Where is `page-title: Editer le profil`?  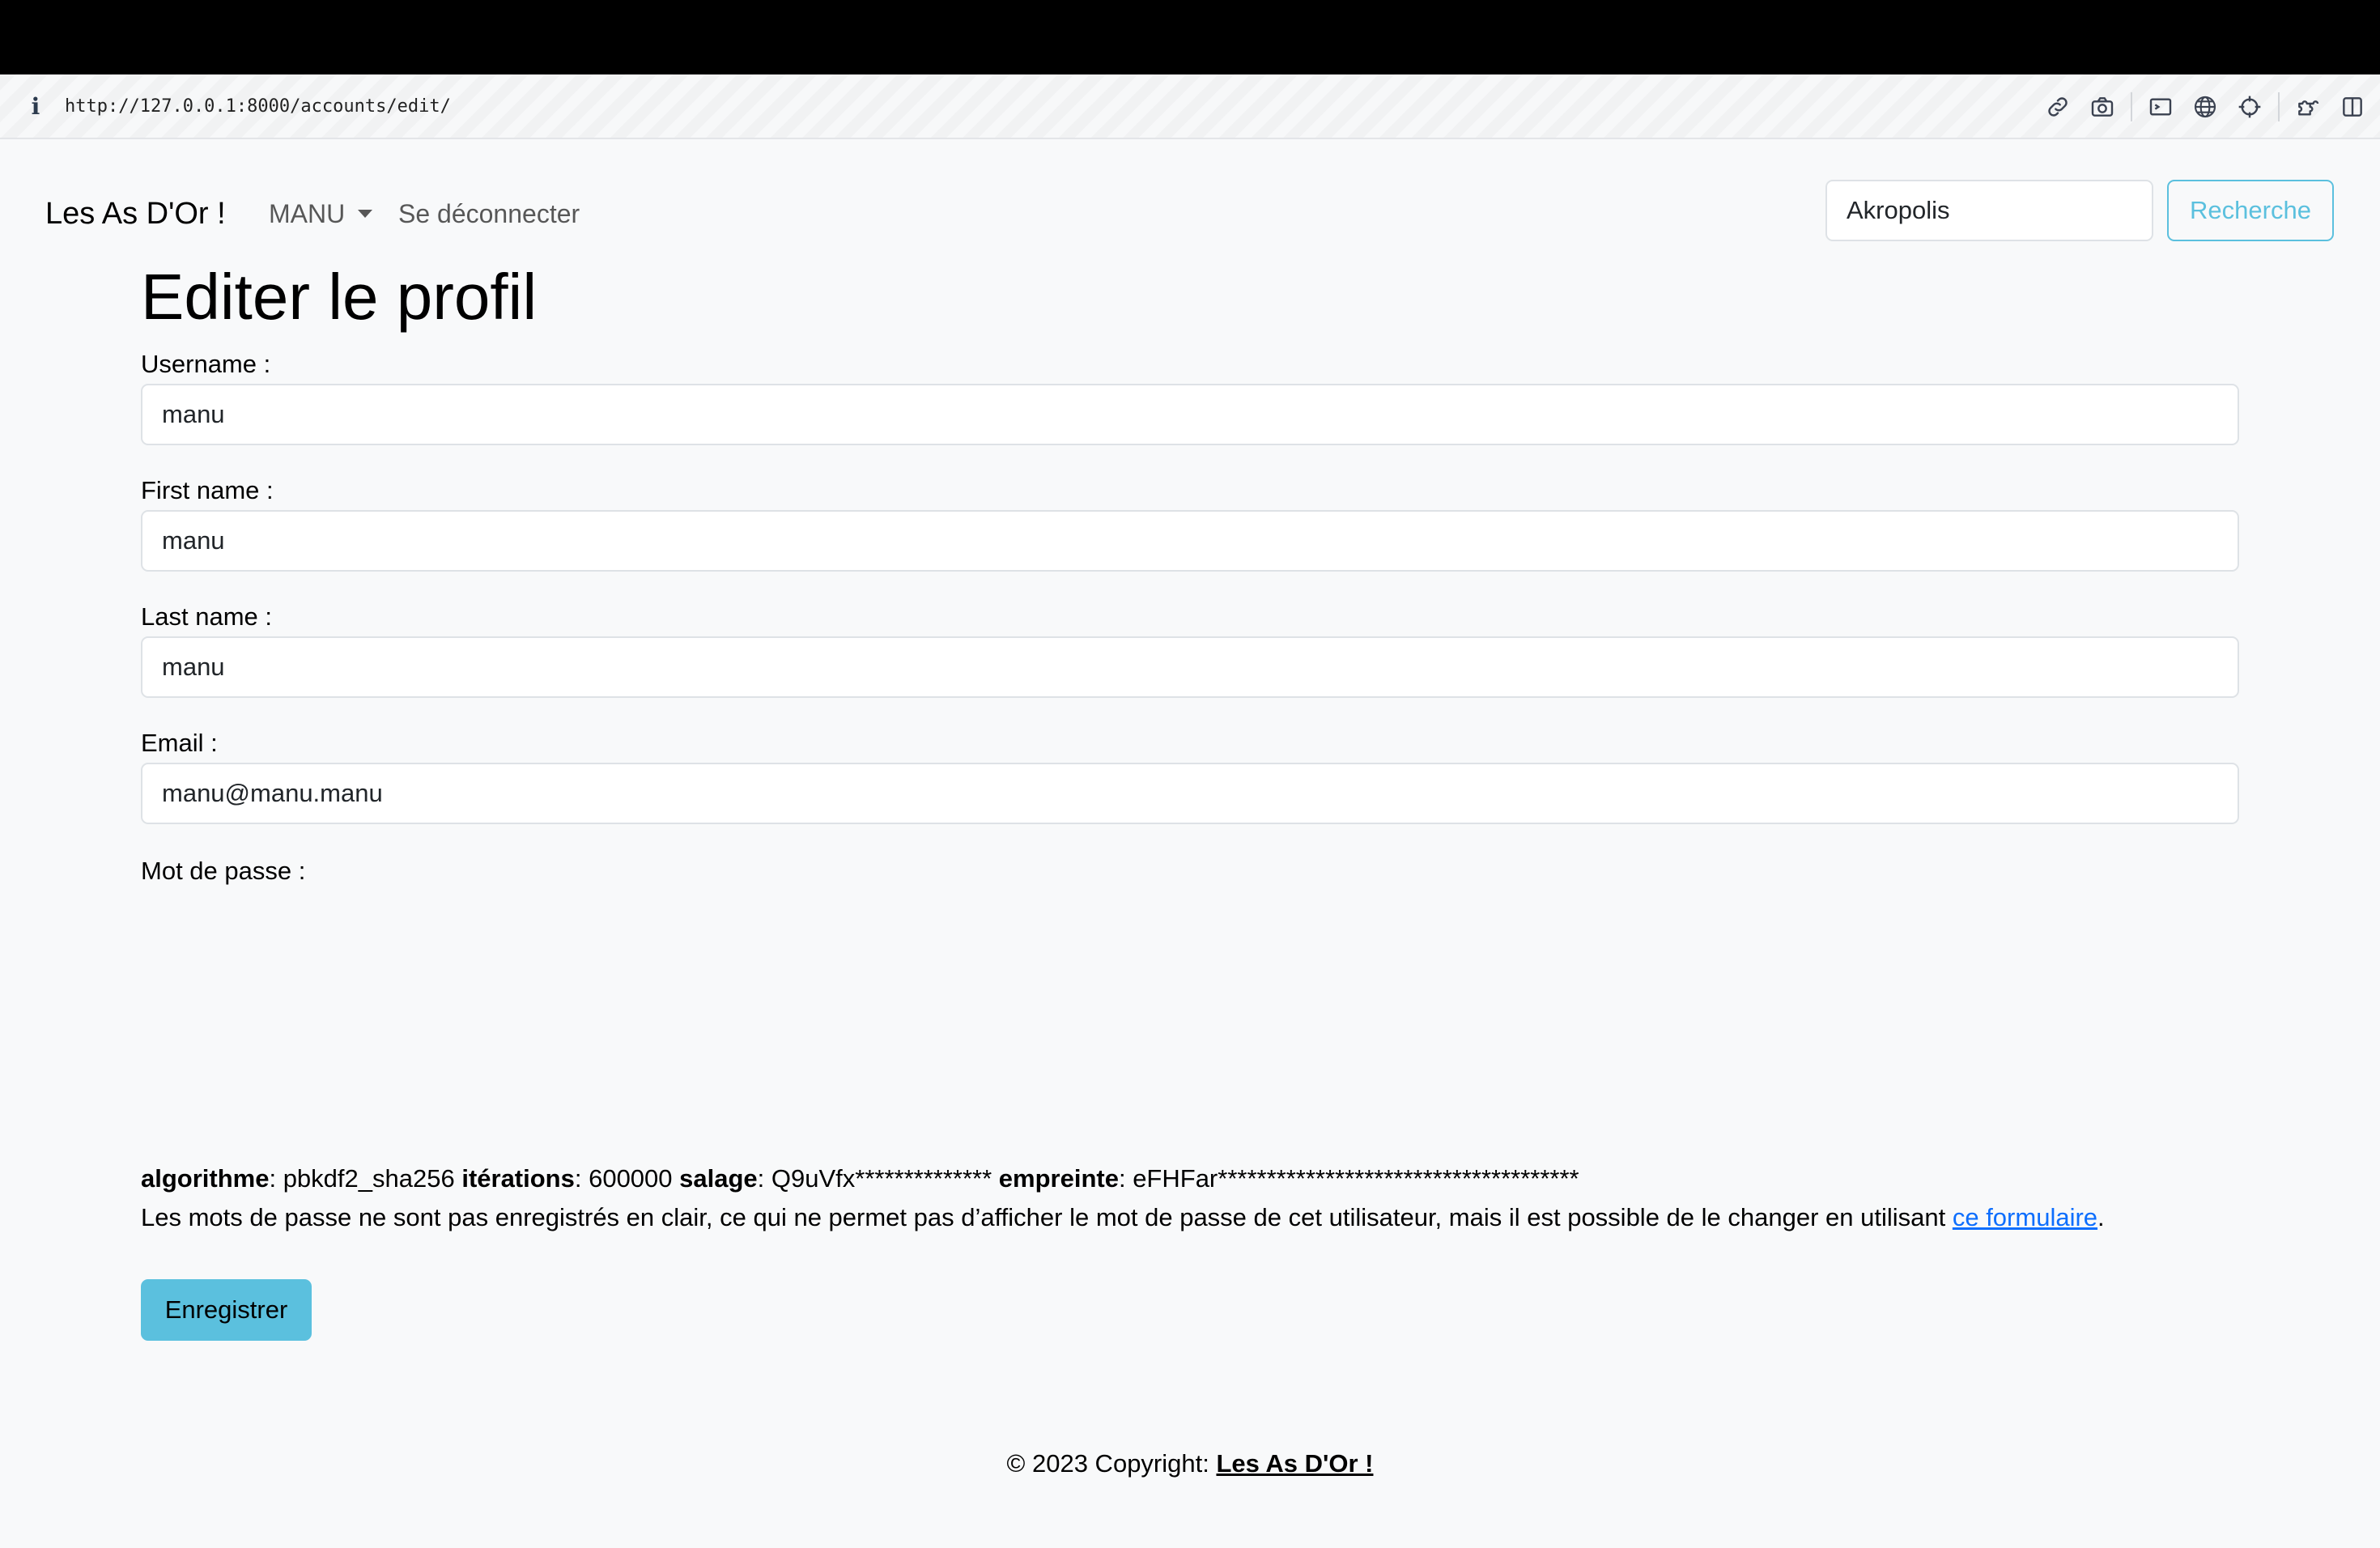 page-title: Editer le profil is located at coordinates (339, 297).